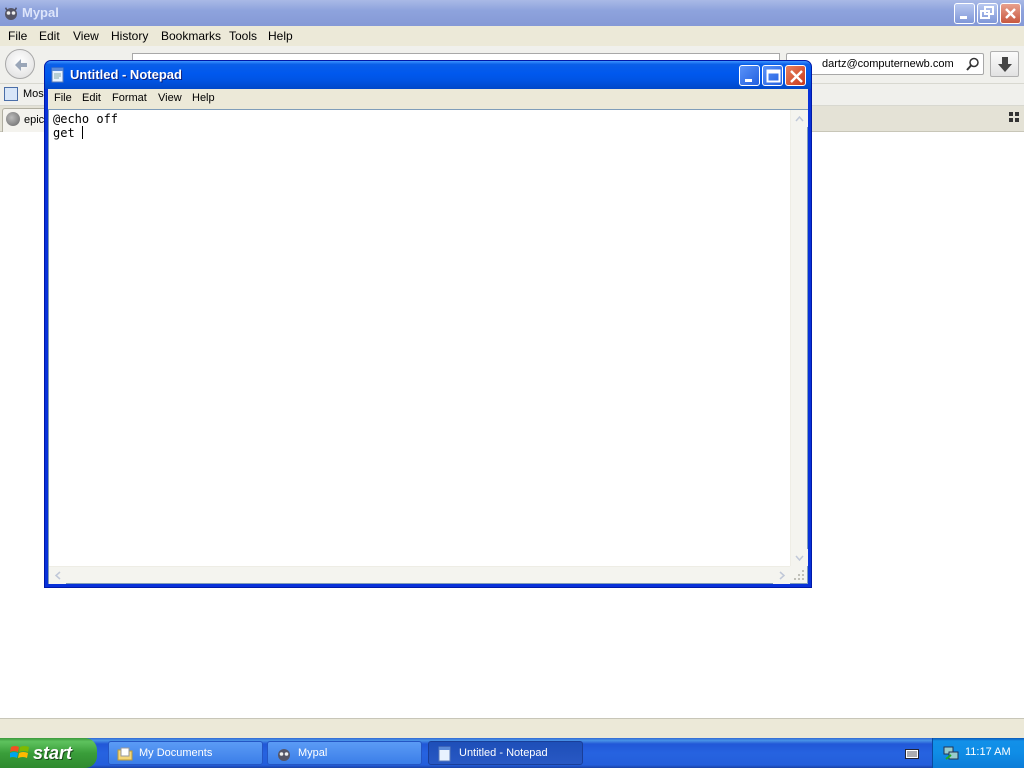 The height and width of the screenshot is (768, 1024). I want to click on notepad-maximize-button, so click(772, 75).